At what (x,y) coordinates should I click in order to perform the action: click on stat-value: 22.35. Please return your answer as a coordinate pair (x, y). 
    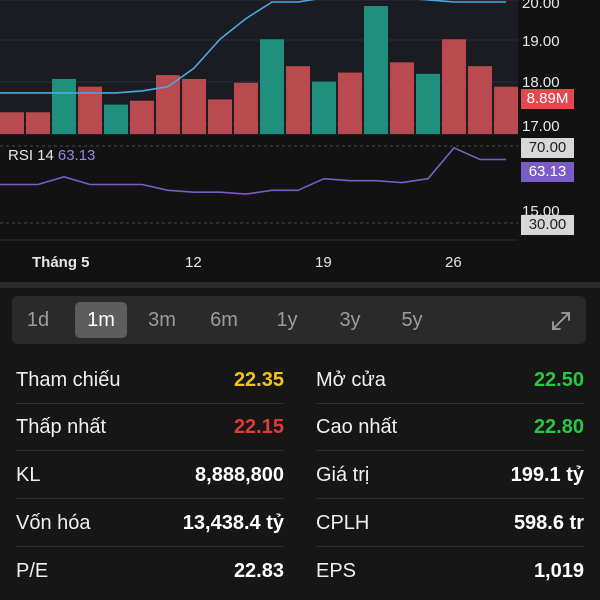
    Looking at the image, I should click on (258, 380).